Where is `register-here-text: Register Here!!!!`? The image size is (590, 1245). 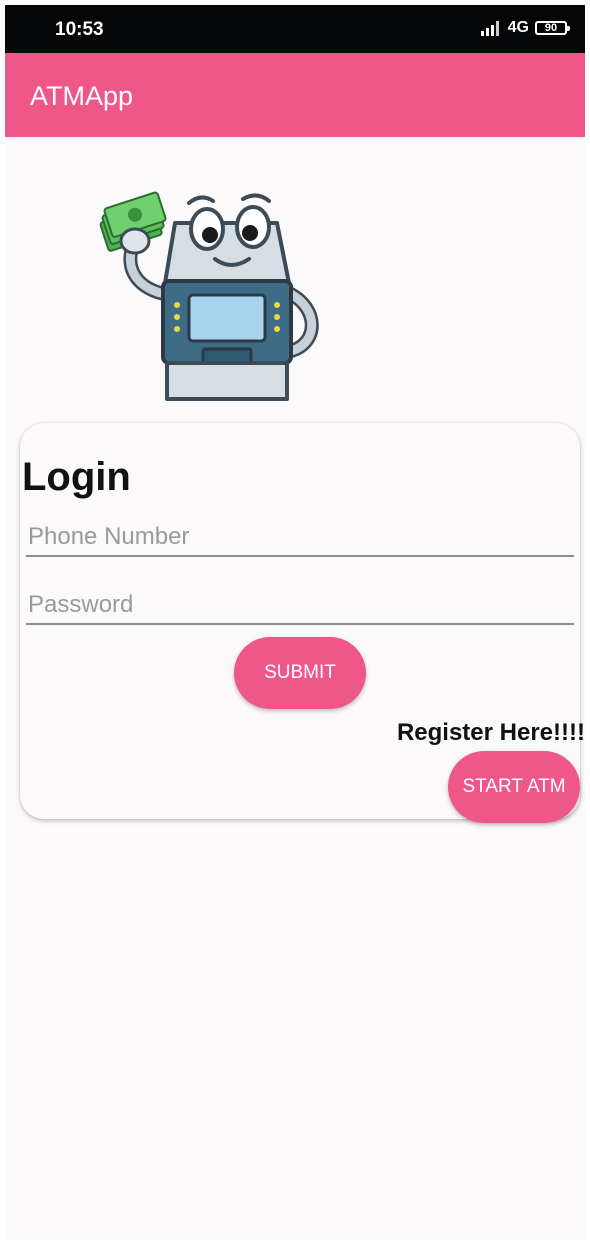 register-here-text: Register Here!!!! is located at coordinates (490, 732).